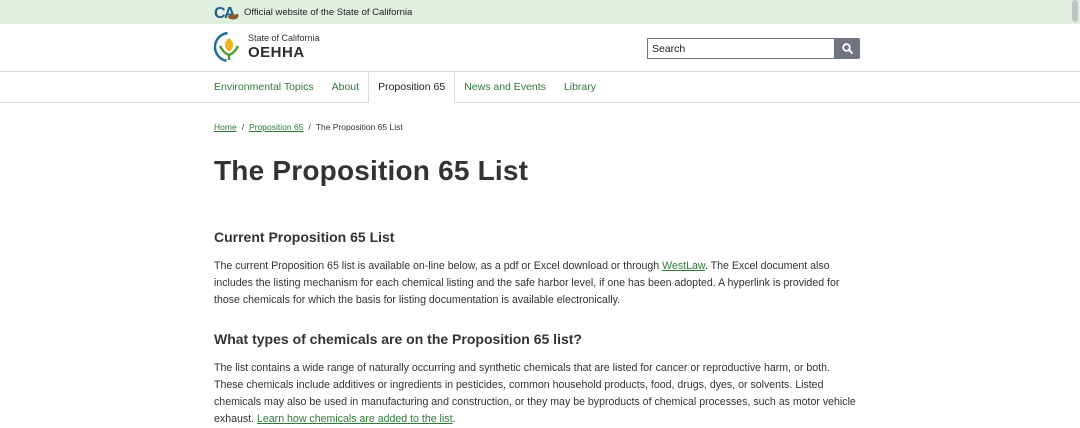 This screenshot has width=1080, height=428. I want to click on search-form, so click(753, 48).